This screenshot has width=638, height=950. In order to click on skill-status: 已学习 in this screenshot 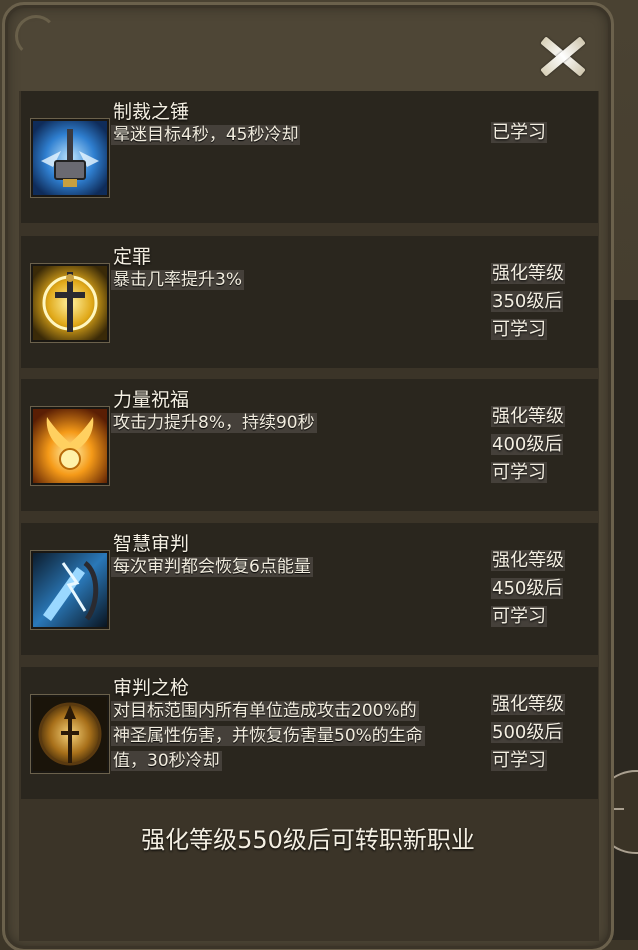, I will do `click(541, 133)`.